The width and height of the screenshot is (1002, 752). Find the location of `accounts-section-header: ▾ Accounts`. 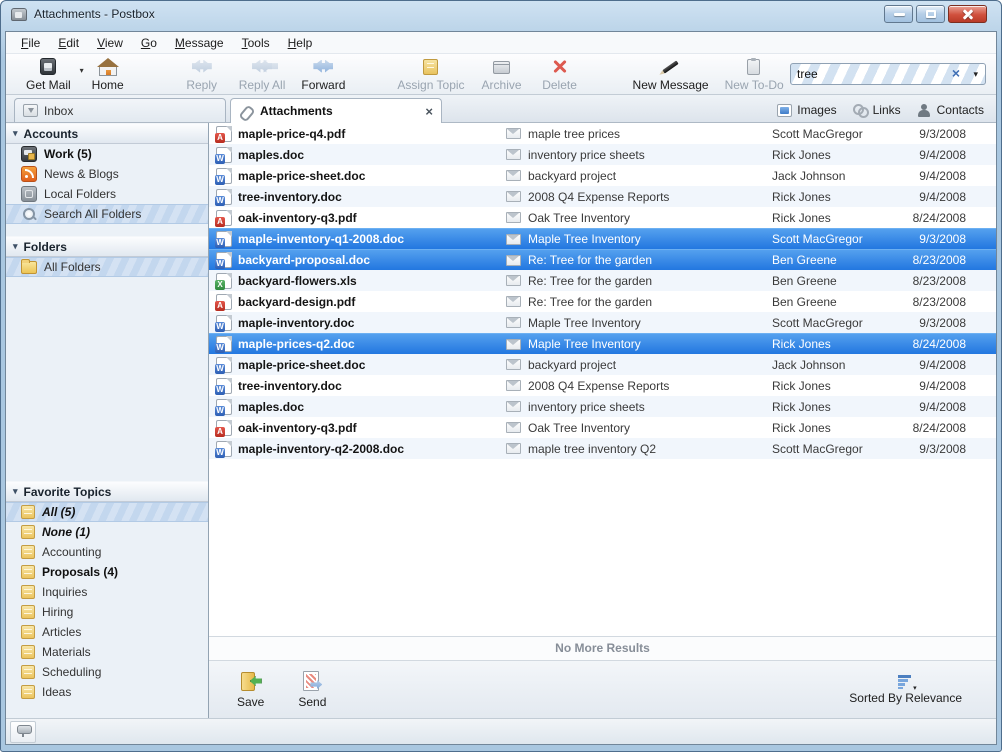

accounts-section-header: ▾ Accounts is located at coordinates (107, 133).